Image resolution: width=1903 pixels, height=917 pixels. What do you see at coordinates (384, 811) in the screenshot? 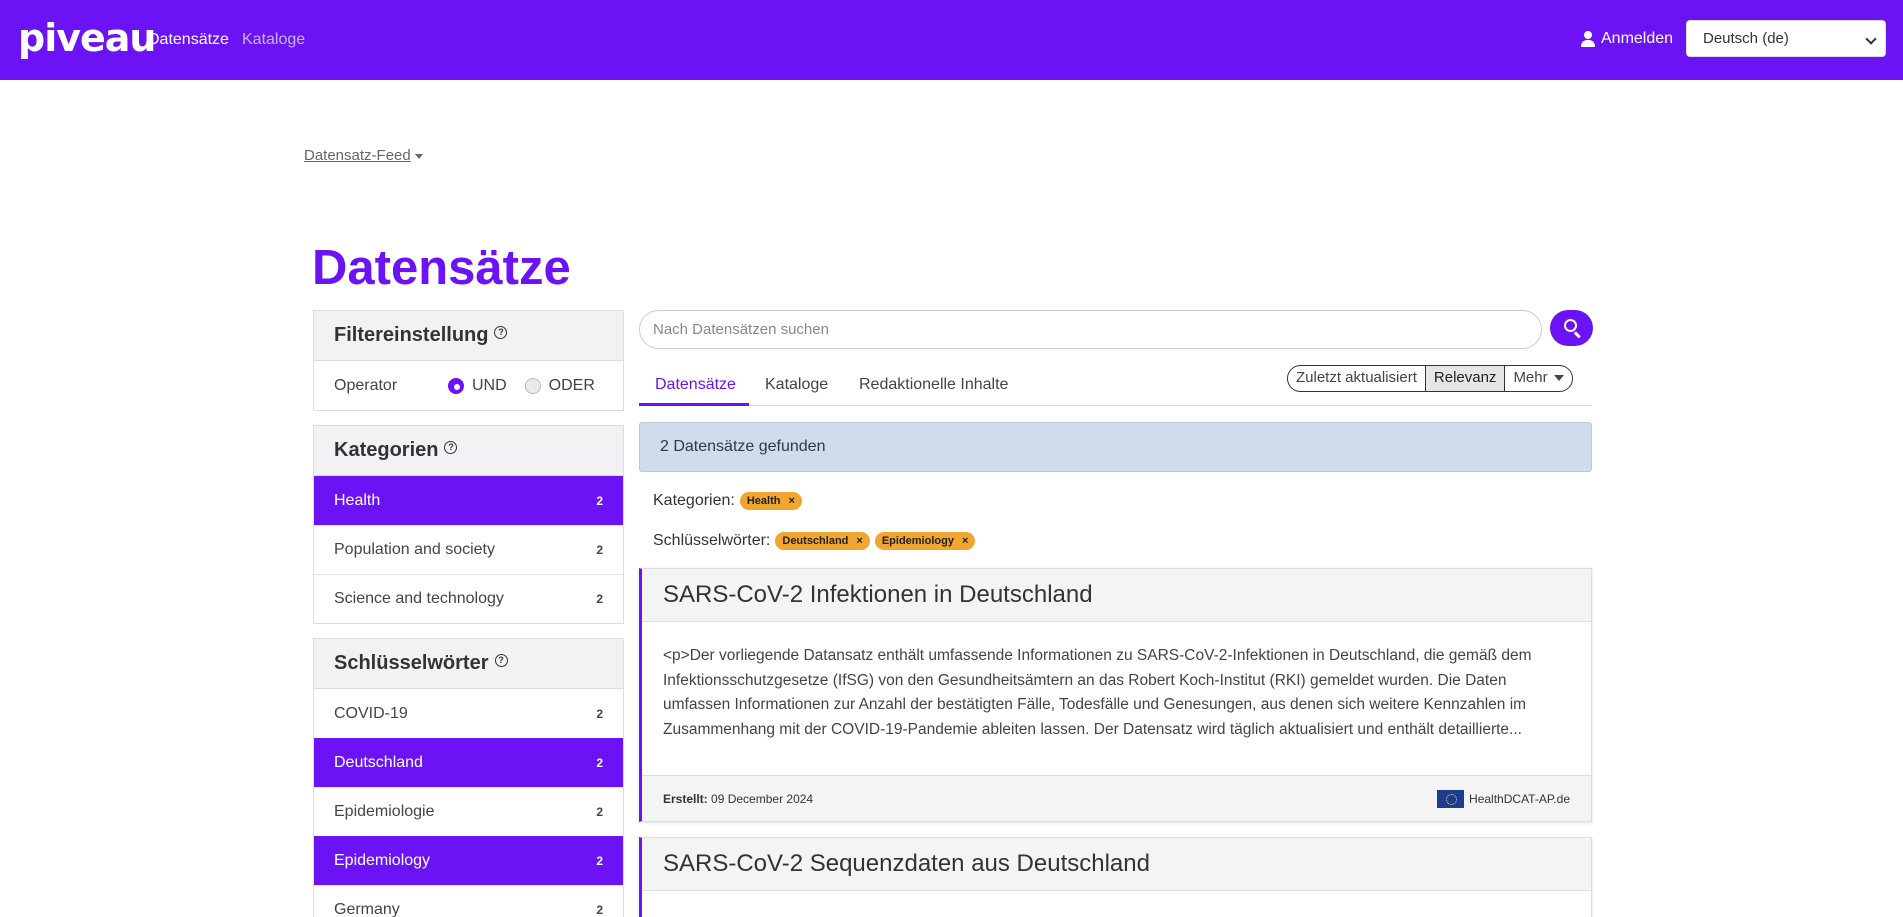
I see `keyword-label: Epidemiologie` at bounding box center [384, 811].